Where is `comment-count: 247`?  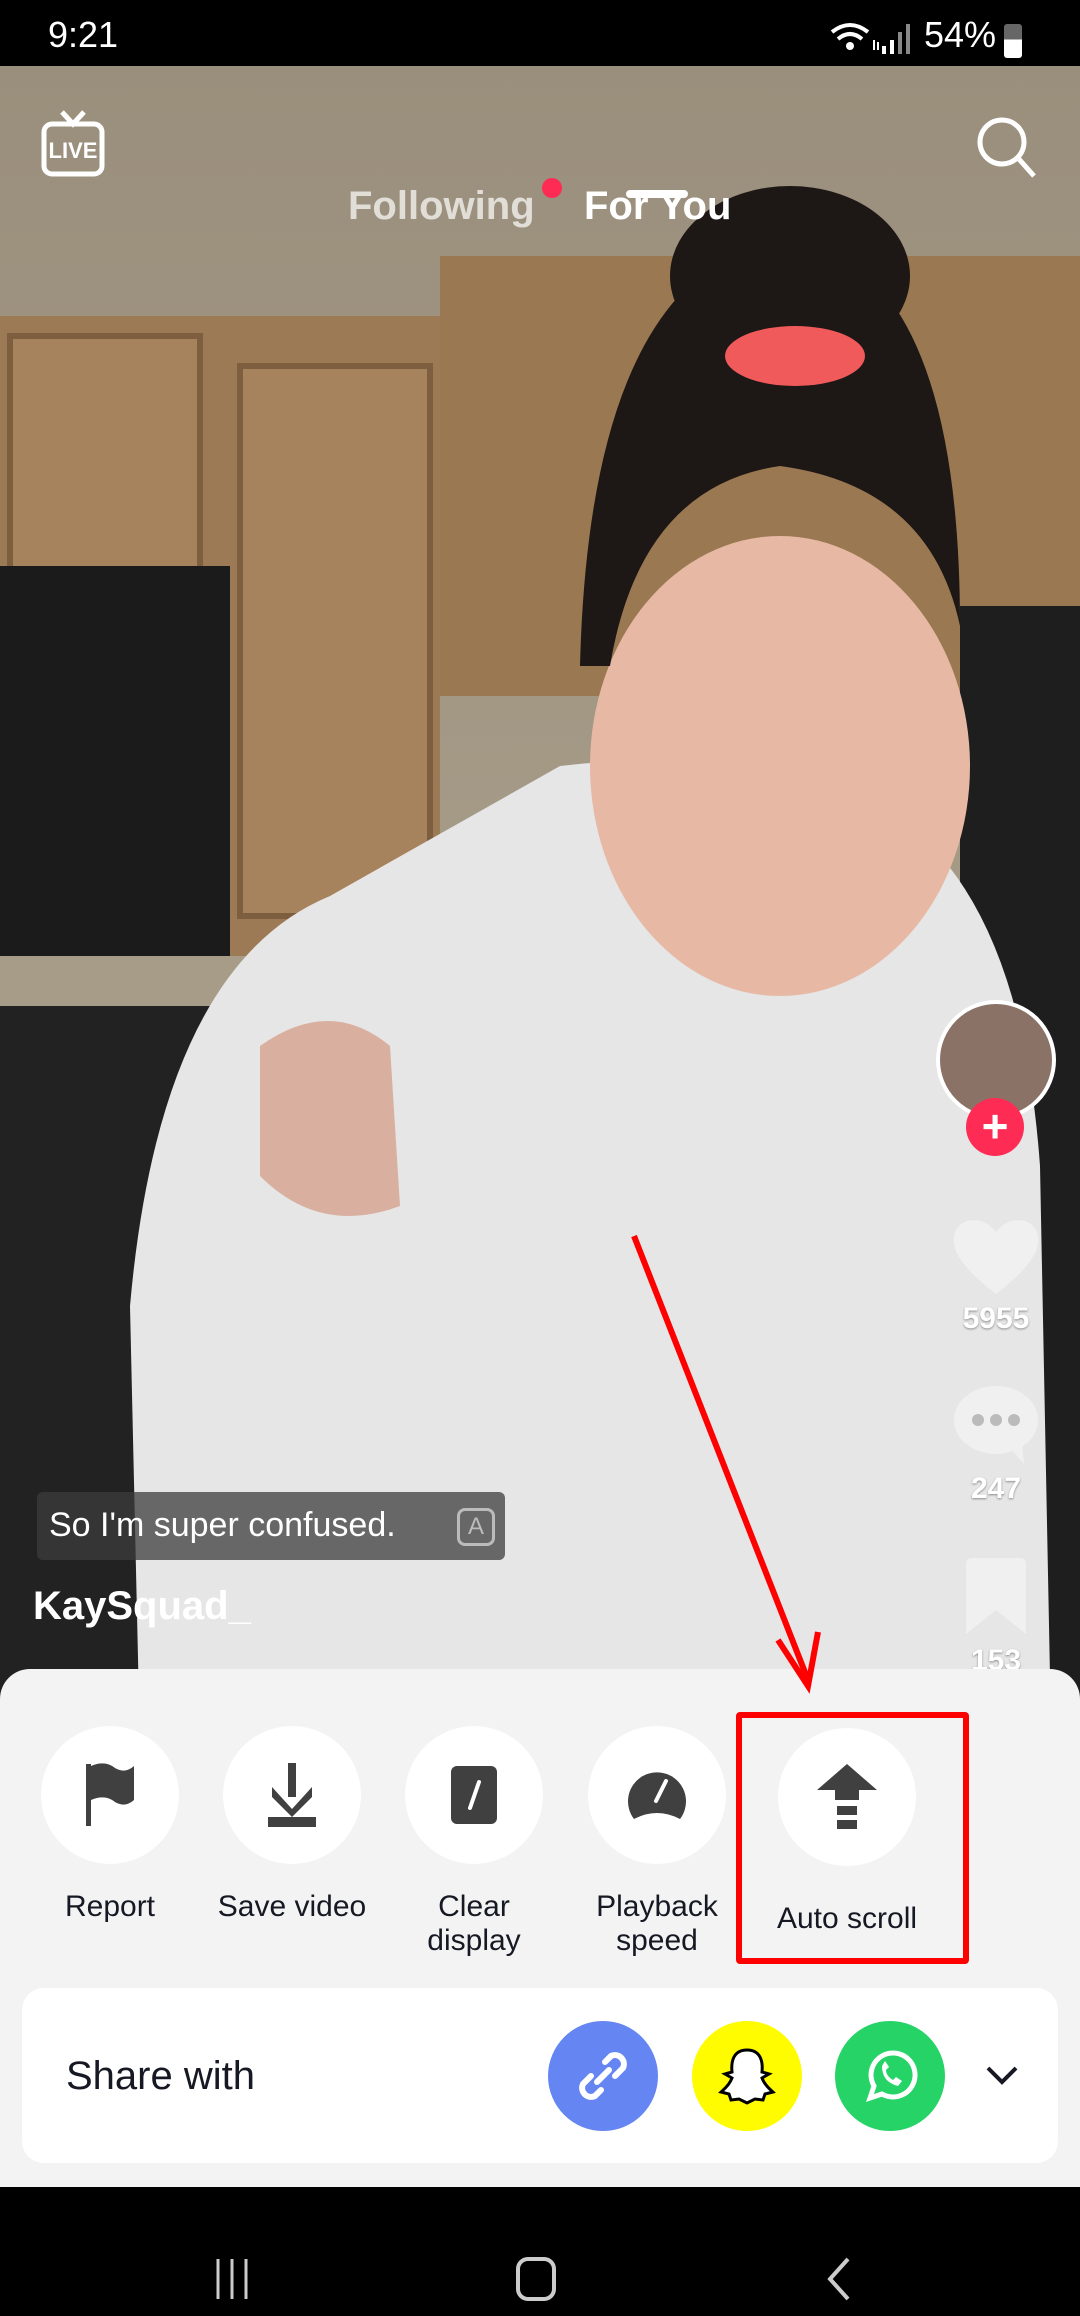
comment-count: 247 is located at coordinates (996, 1488).